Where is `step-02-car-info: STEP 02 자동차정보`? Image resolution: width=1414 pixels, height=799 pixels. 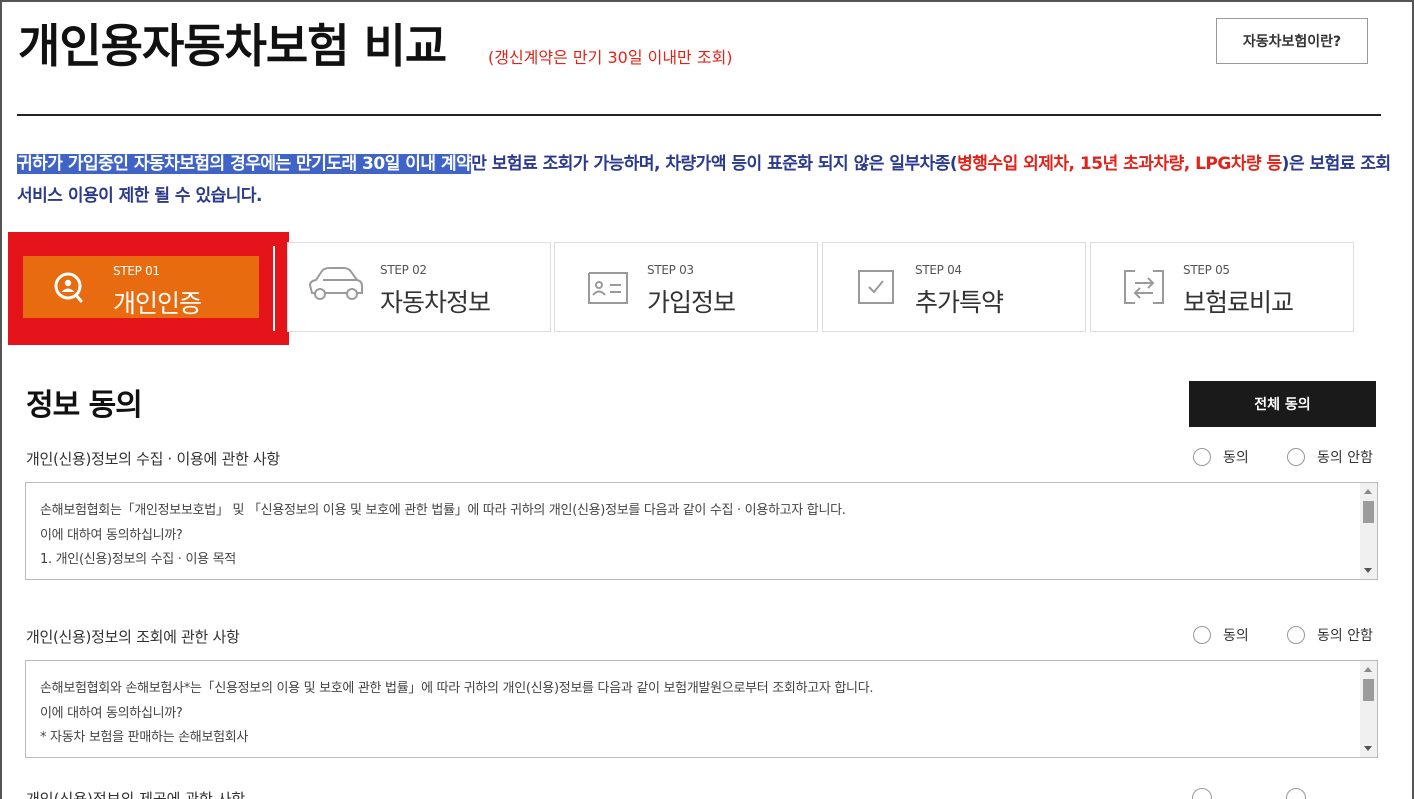 step-02-car-info: STEP 02 자동차정보 is located at coordinates (419, 287).